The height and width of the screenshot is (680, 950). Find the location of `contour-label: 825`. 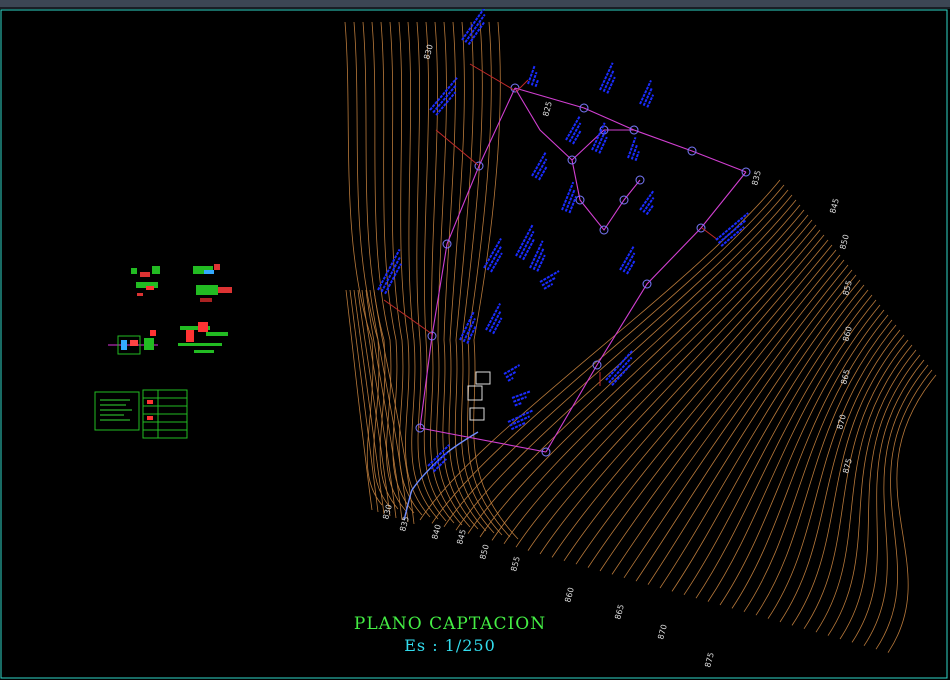

contour-label: 825 is located at coordinates (547, 108).